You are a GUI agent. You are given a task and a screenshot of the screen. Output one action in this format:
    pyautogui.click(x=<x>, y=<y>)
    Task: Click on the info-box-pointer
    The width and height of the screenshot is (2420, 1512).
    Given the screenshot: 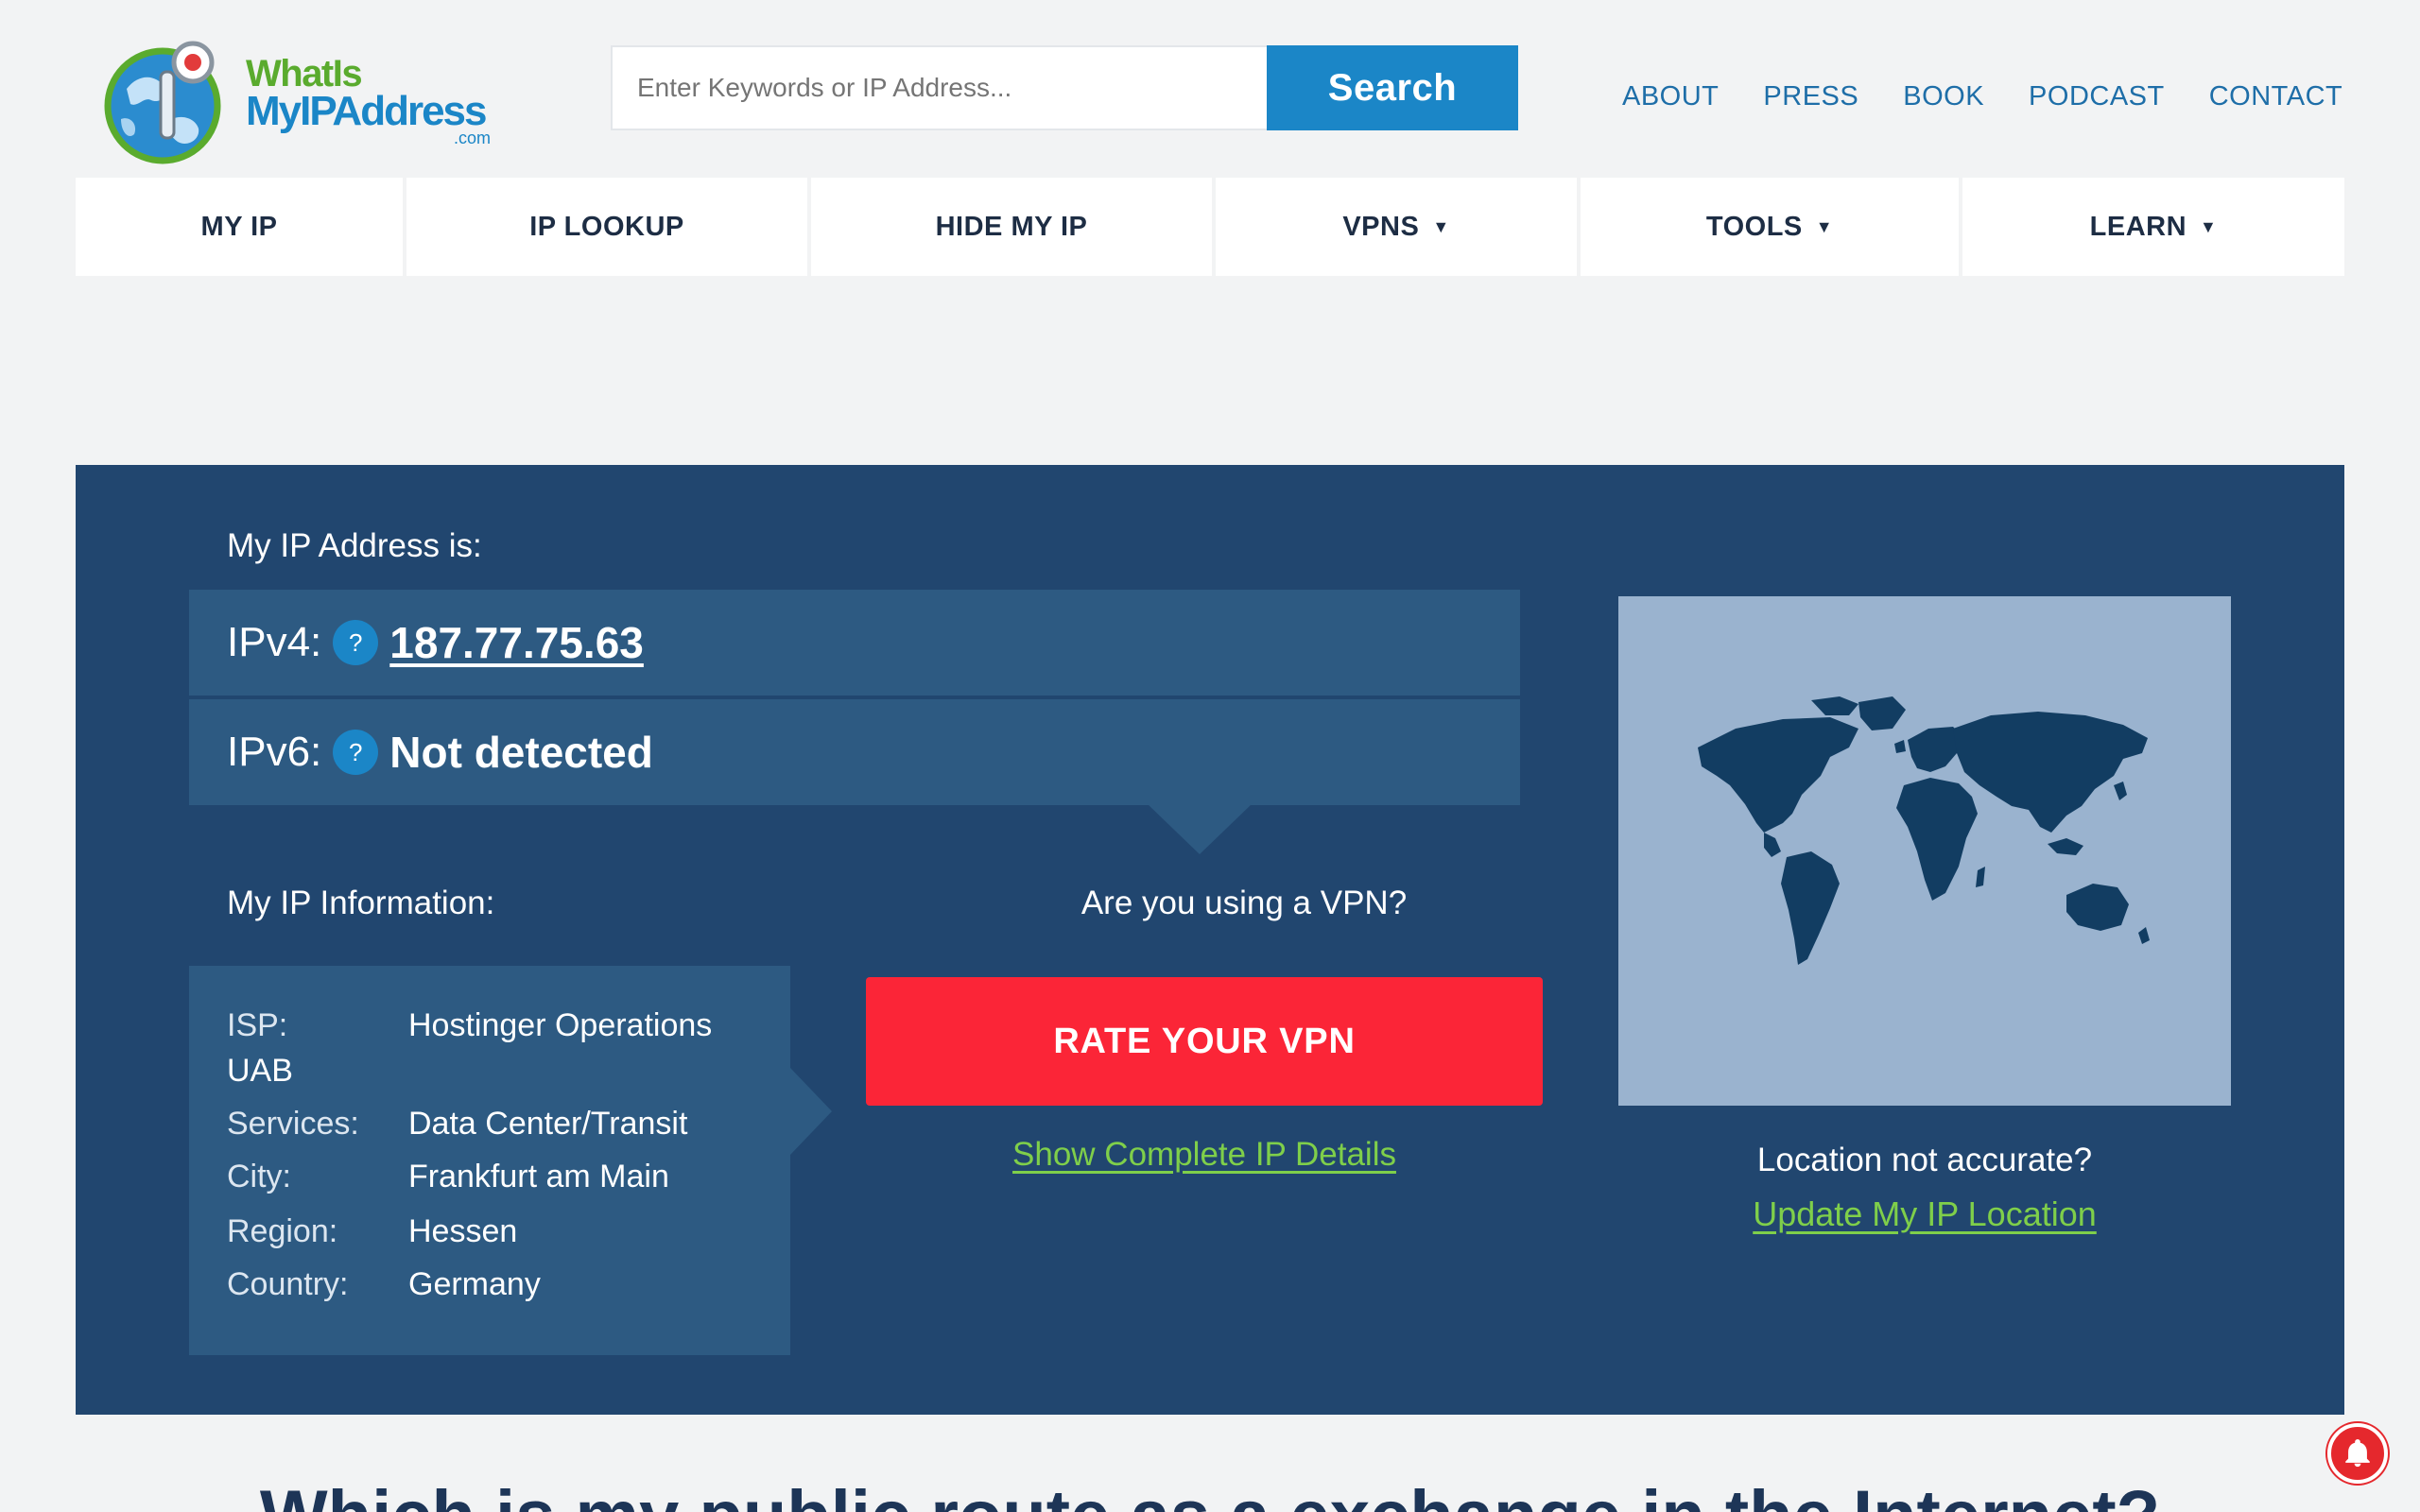 What is the action you would take?
    pyautogui.click(x=811, y=1111)
    